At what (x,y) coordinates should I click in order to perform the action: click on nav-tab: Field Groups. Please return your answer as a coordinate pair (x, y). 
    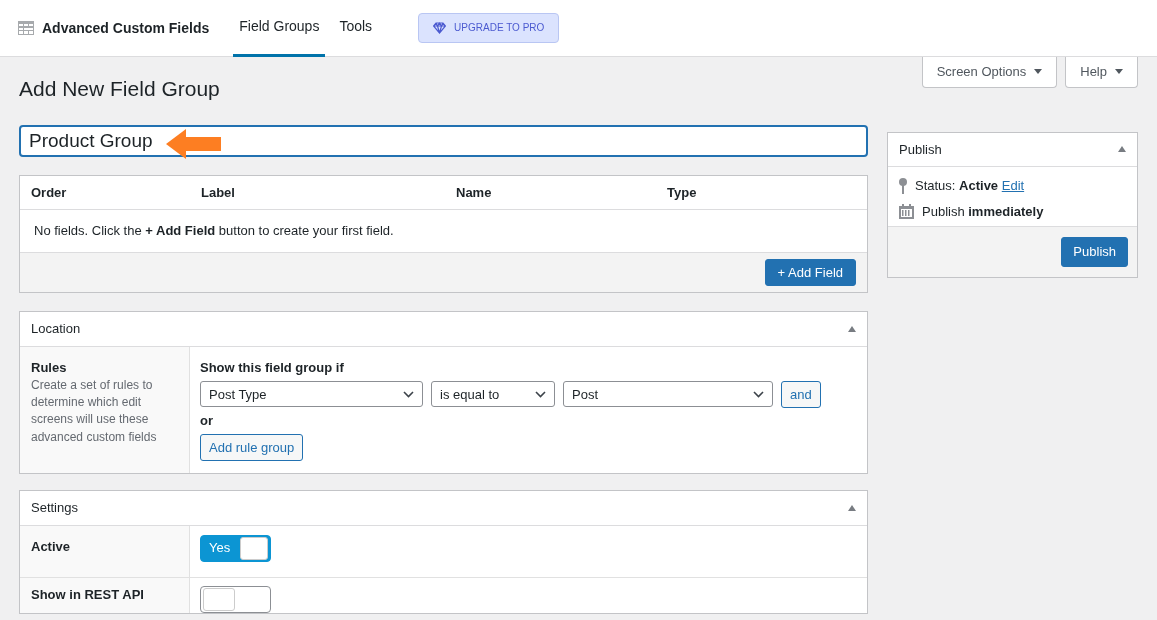
    Looking at the image, I should click on (279, 28).